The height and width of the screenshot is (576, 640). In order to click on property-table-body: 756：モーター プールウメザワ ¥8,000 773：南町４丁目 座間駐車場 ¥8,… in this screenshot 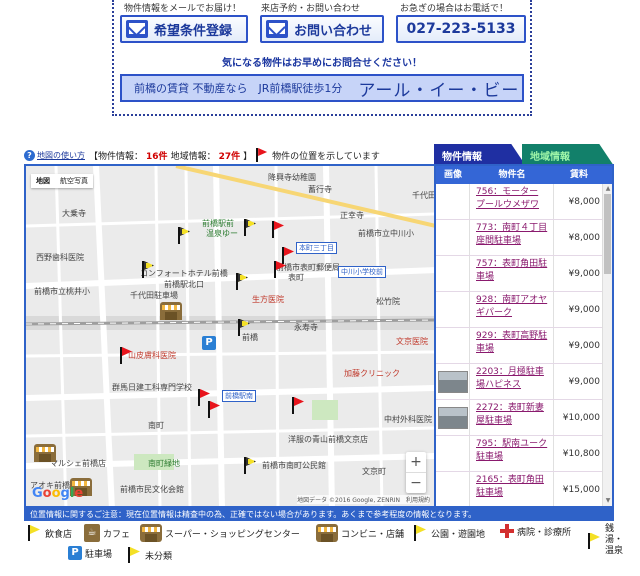, I will do `click(520, 345)`.